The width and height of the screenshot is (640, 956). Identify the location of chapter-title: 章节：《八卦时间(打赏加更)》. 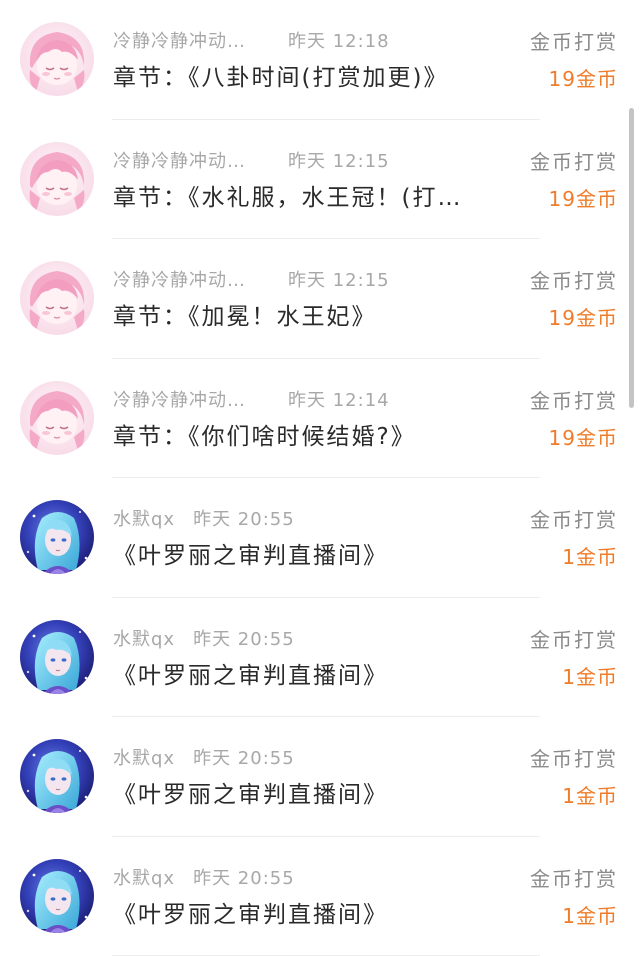
(280, 75).